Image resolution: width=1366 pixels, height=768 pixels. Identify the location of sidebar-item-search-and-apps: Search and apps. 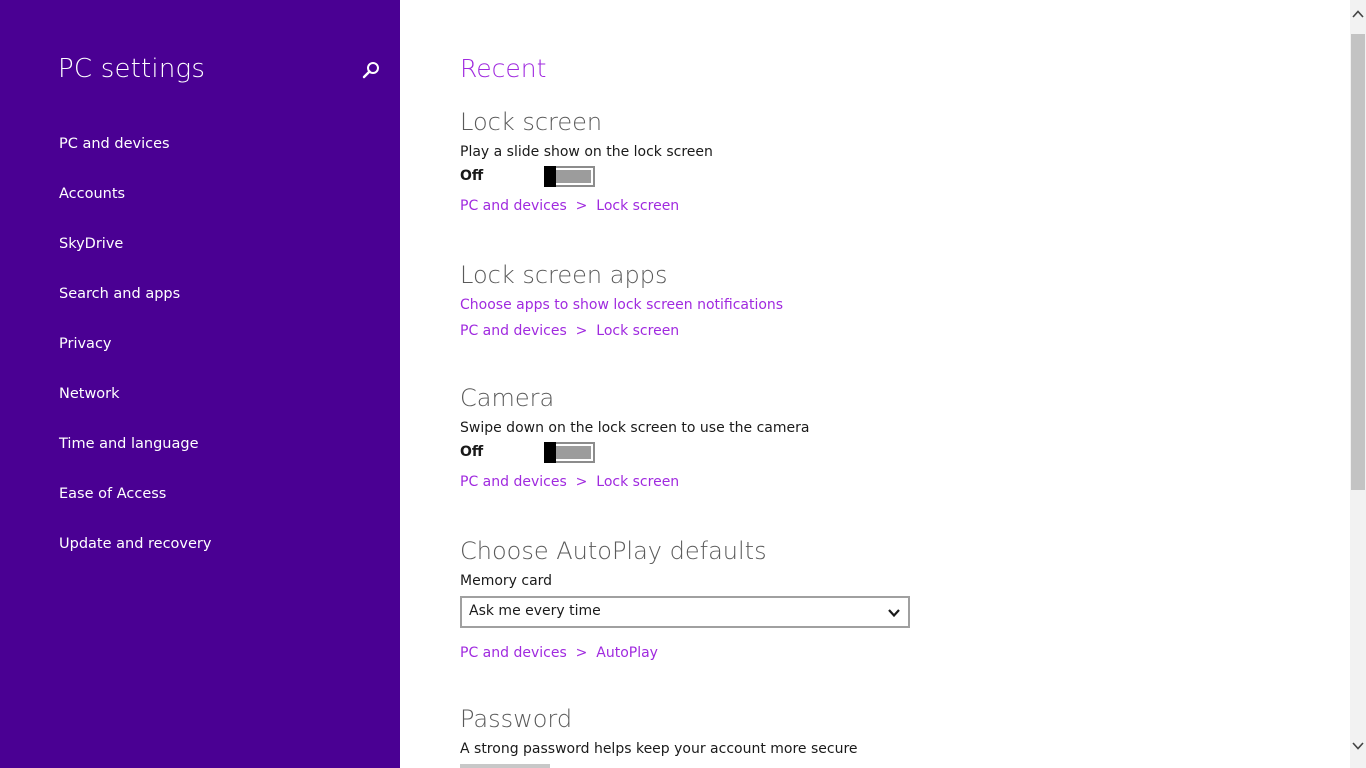
(219, 309).